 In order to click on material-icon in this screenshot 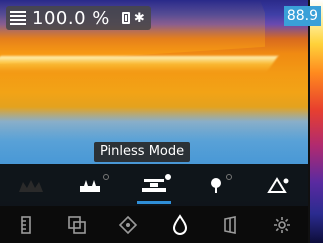, I will do `click(30, 186)`.